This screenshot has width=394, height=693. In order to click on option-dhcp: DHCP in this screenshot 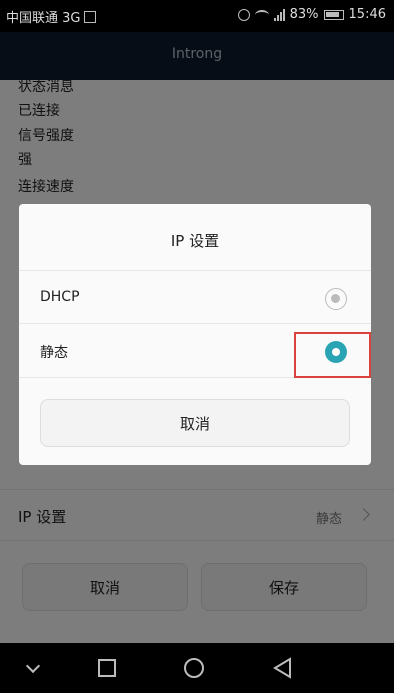, I will do `click(195, 297)`.